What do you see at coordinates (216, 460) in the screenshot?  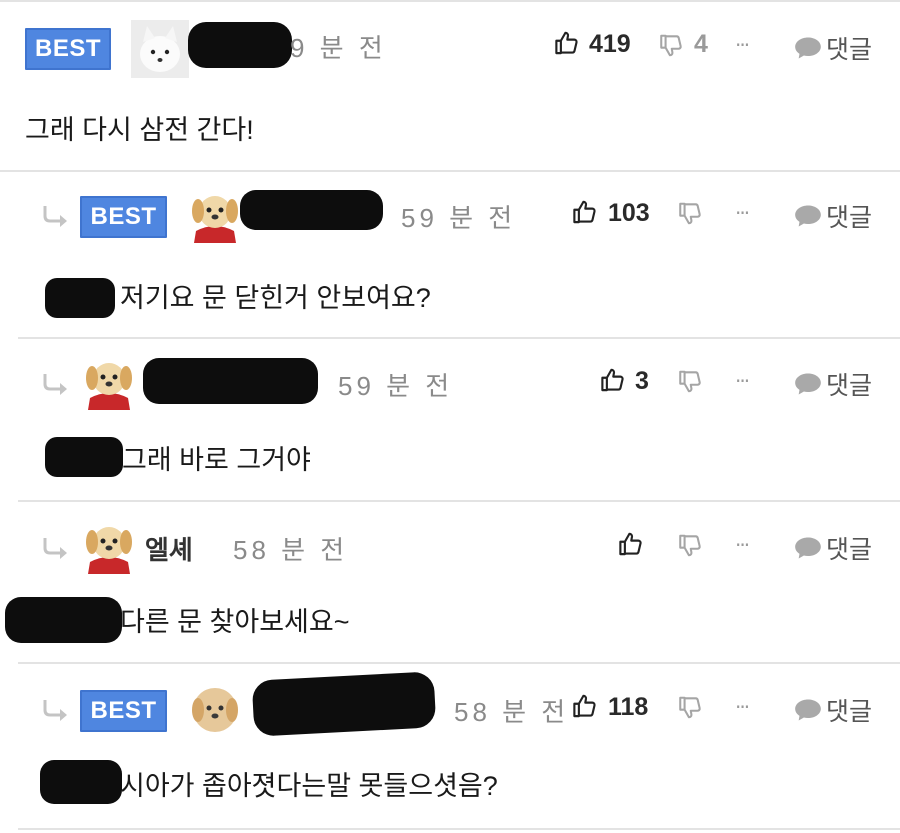 I see `comment-text: 그래 바로 그거야` at bounding box center [216, 460].